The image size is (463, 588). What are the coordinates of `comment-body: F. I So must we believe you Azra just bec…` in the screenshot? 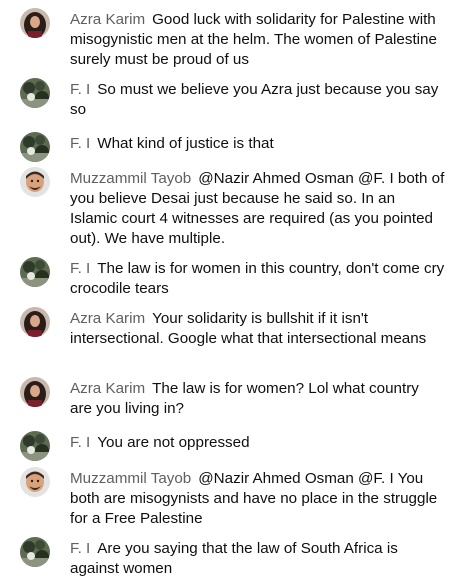 It's located at (257, 100).